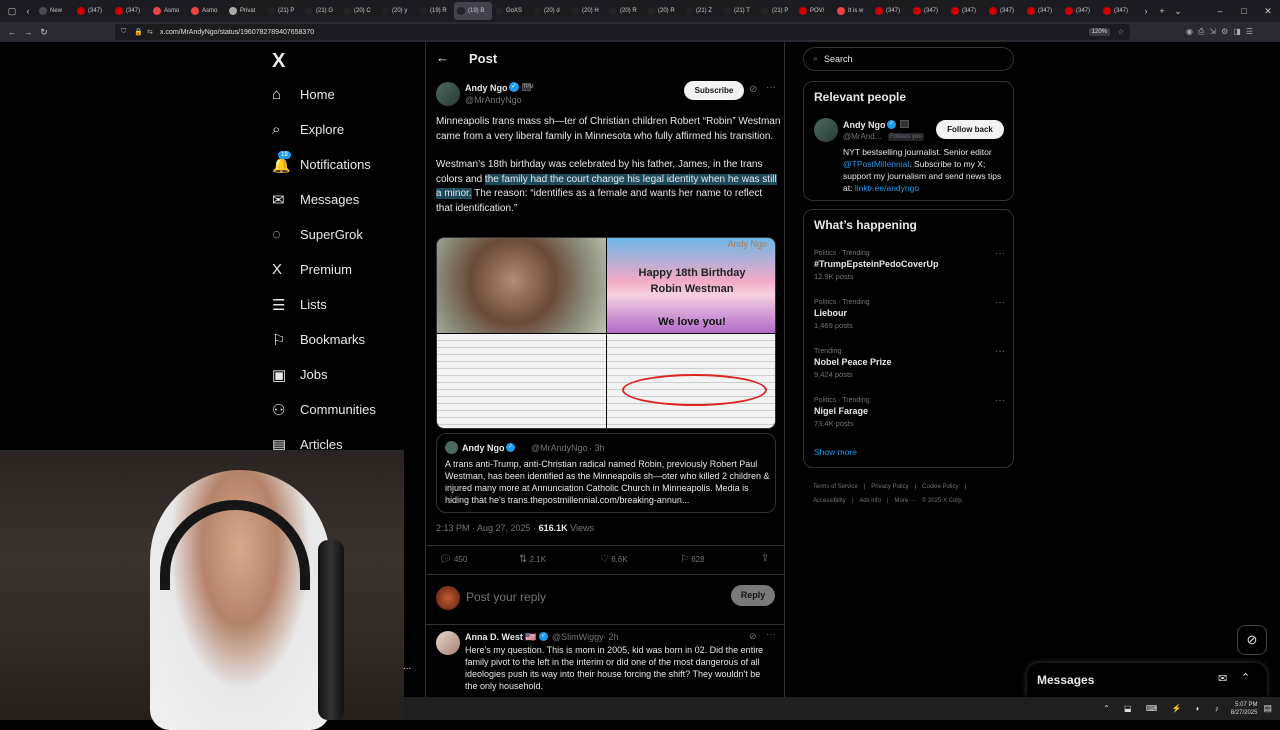  I want to click on author-name: Andy Ngo, so click(486, 88).